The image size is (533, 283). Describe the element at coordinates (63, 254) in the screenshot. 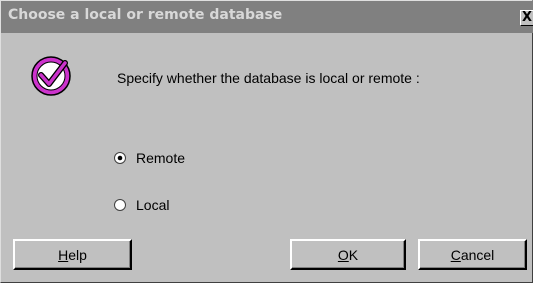

I see `help-mnemonic: H` at that location.